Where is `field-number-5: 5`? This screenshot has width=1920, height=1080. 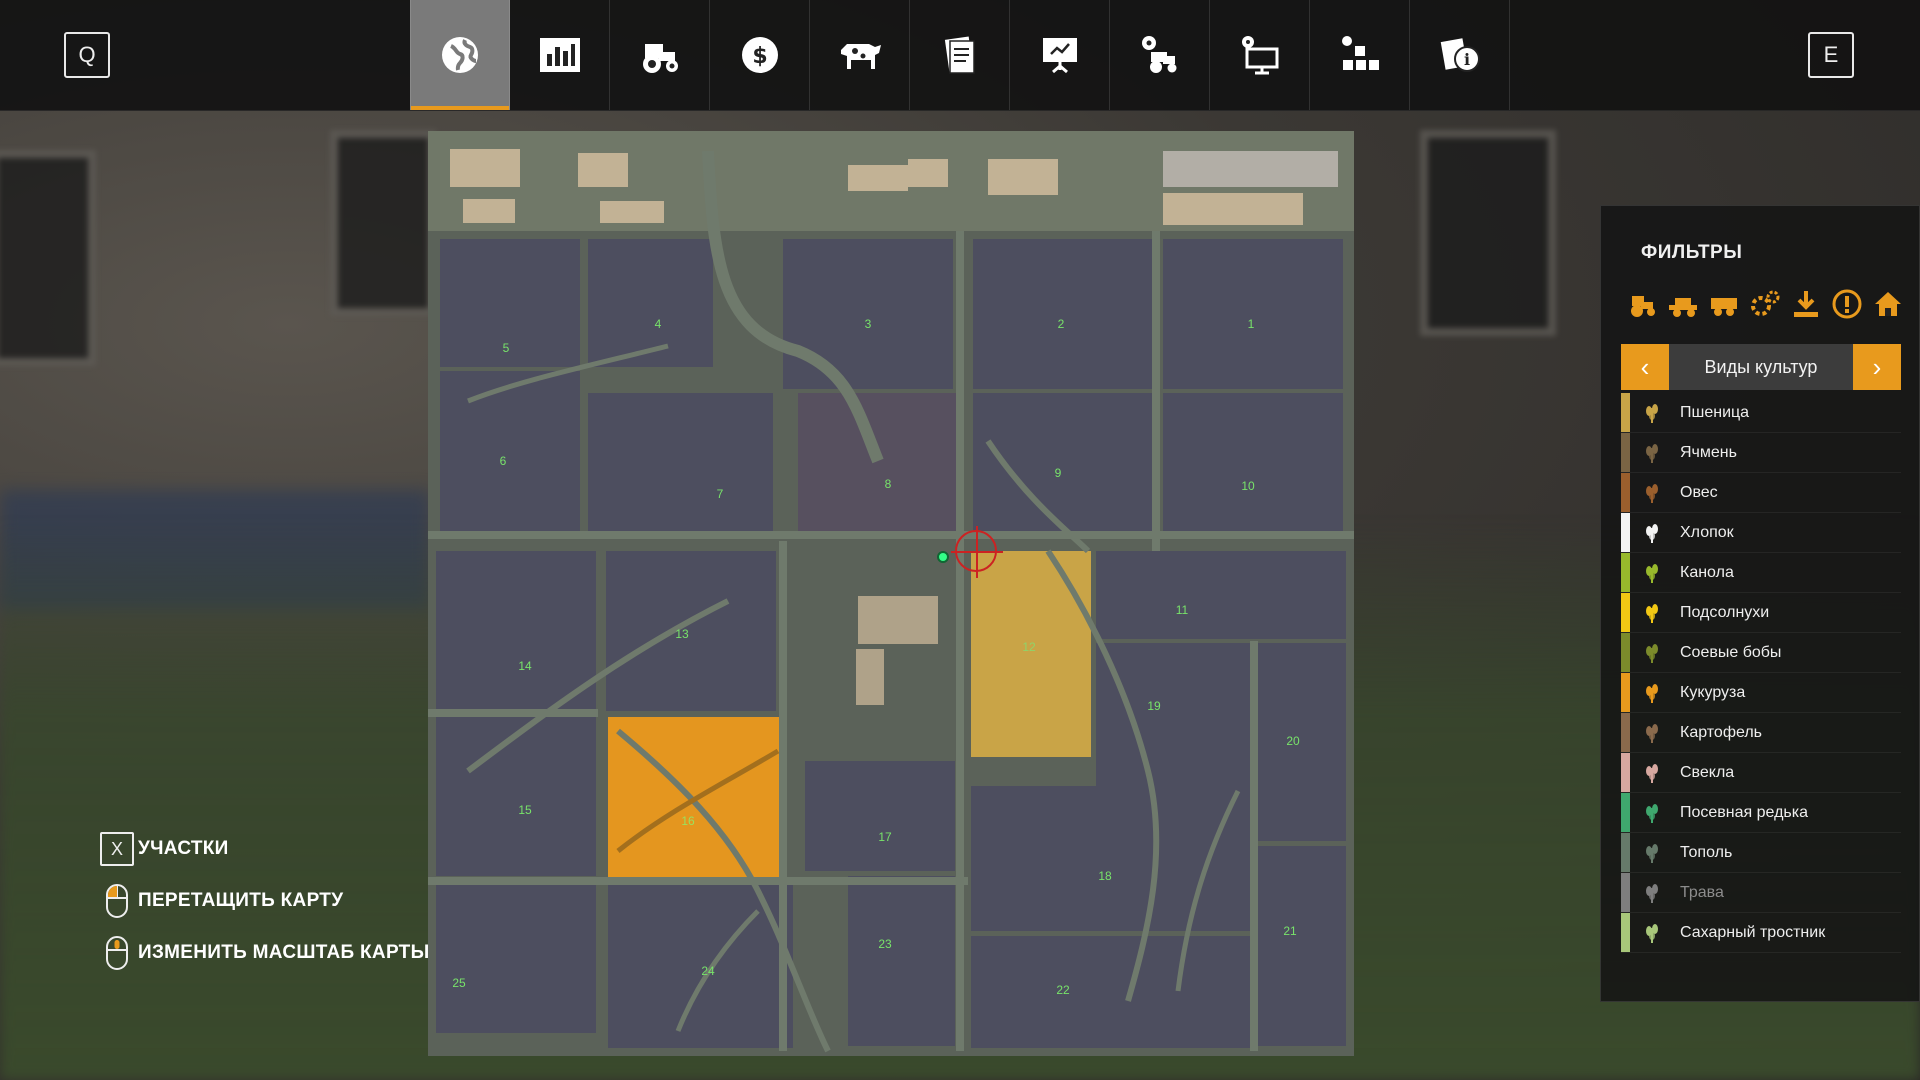
field-number-5: 5 is located at coordinates (506, 348).